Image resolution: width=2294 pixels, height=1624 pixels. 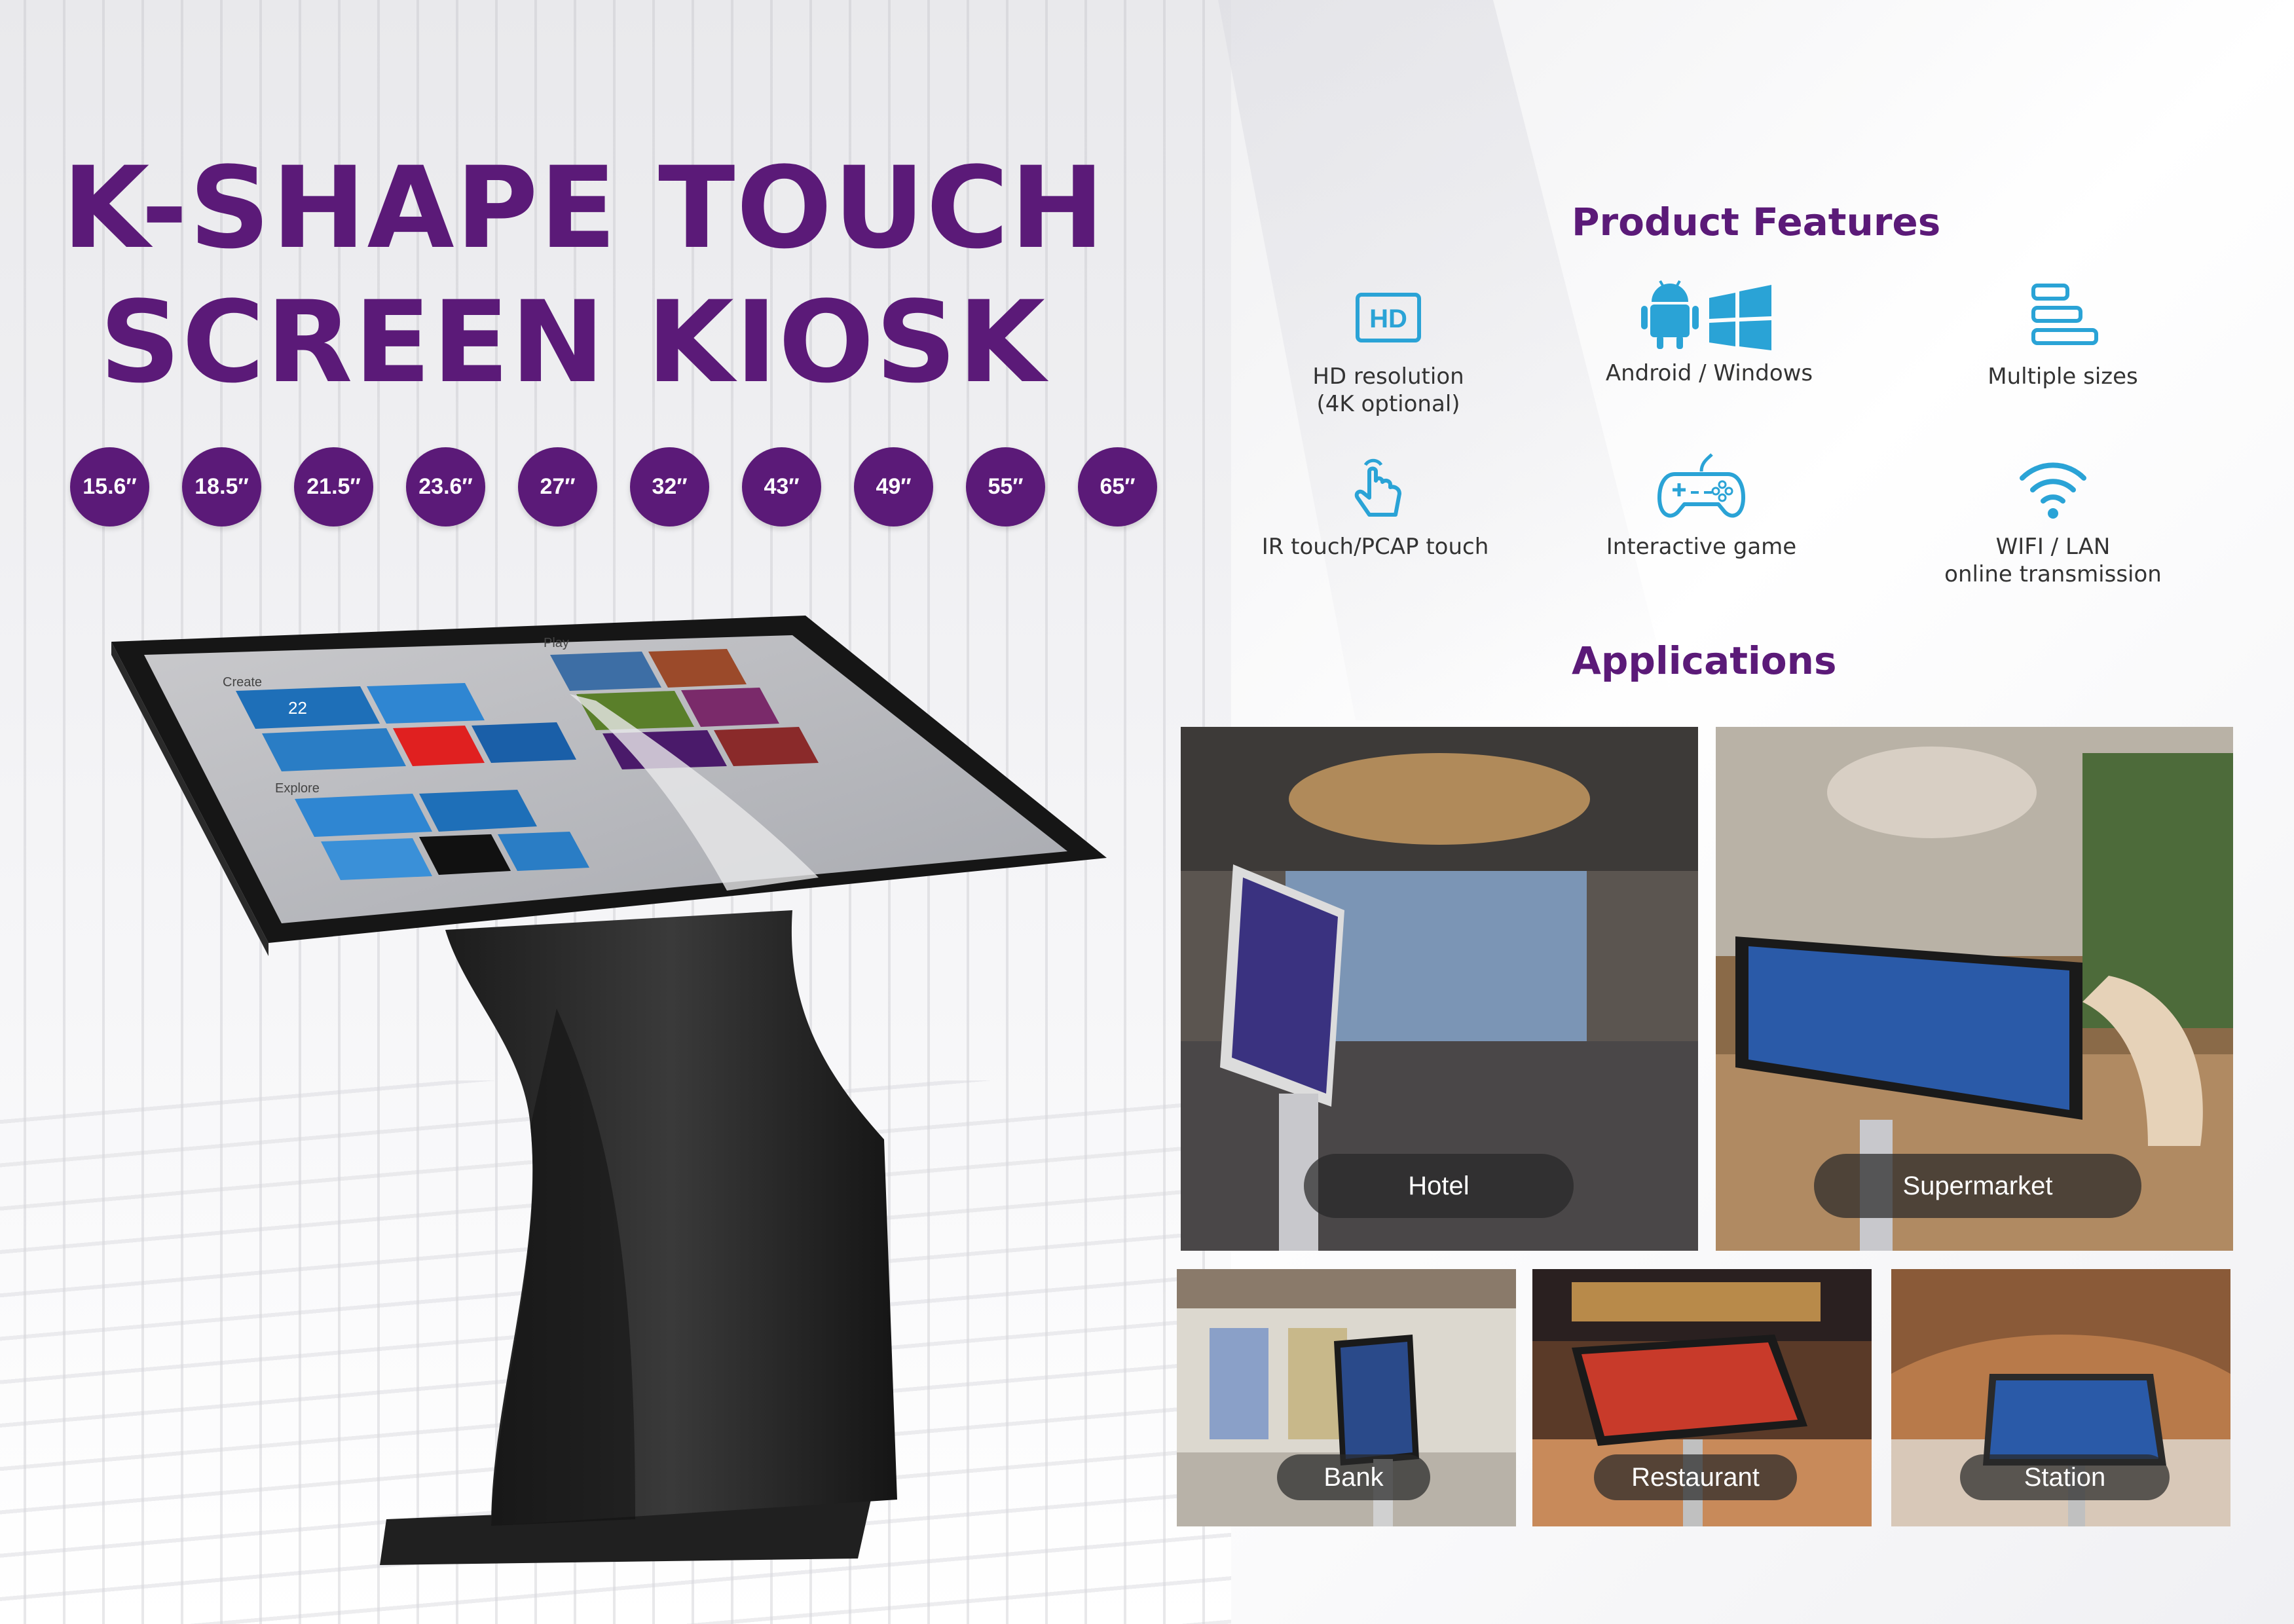 What do you see at coordinates (556, 643) in the screenshot?
I see `screen-play-label: Play` at bounding box center [556, 643].